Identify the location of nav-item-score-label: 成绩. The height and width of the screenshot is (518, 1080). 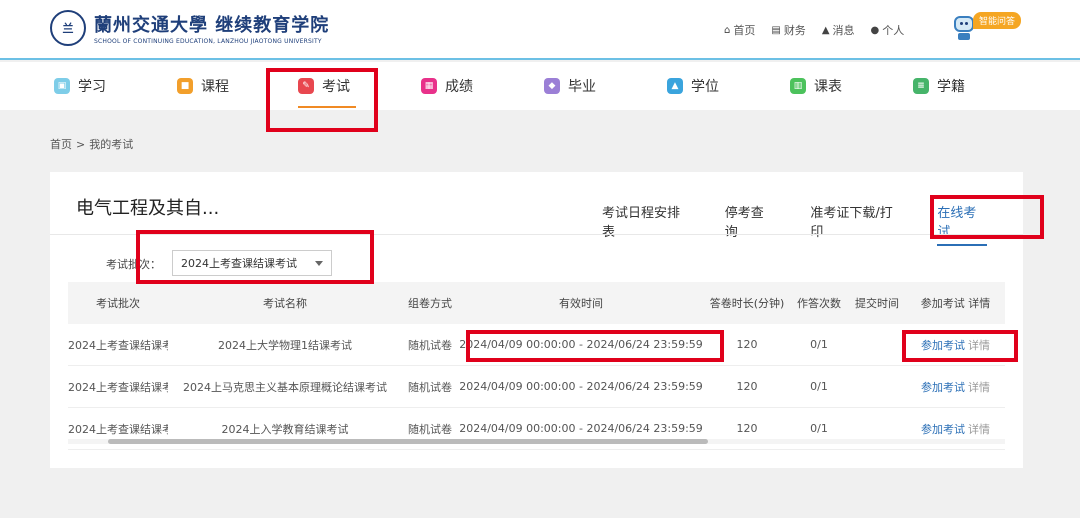
(459, 87).